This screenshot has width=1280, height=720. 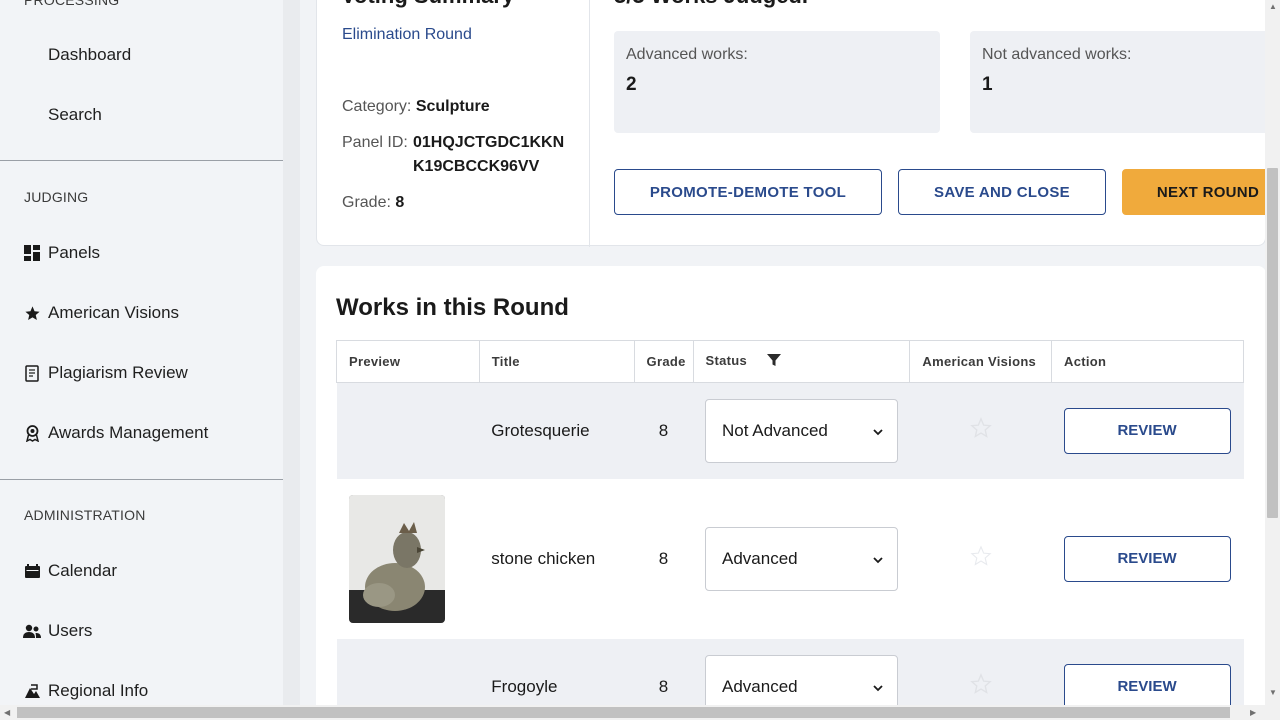 I want to click on action-cell: REVIEW, so click(x=1148, y=559).